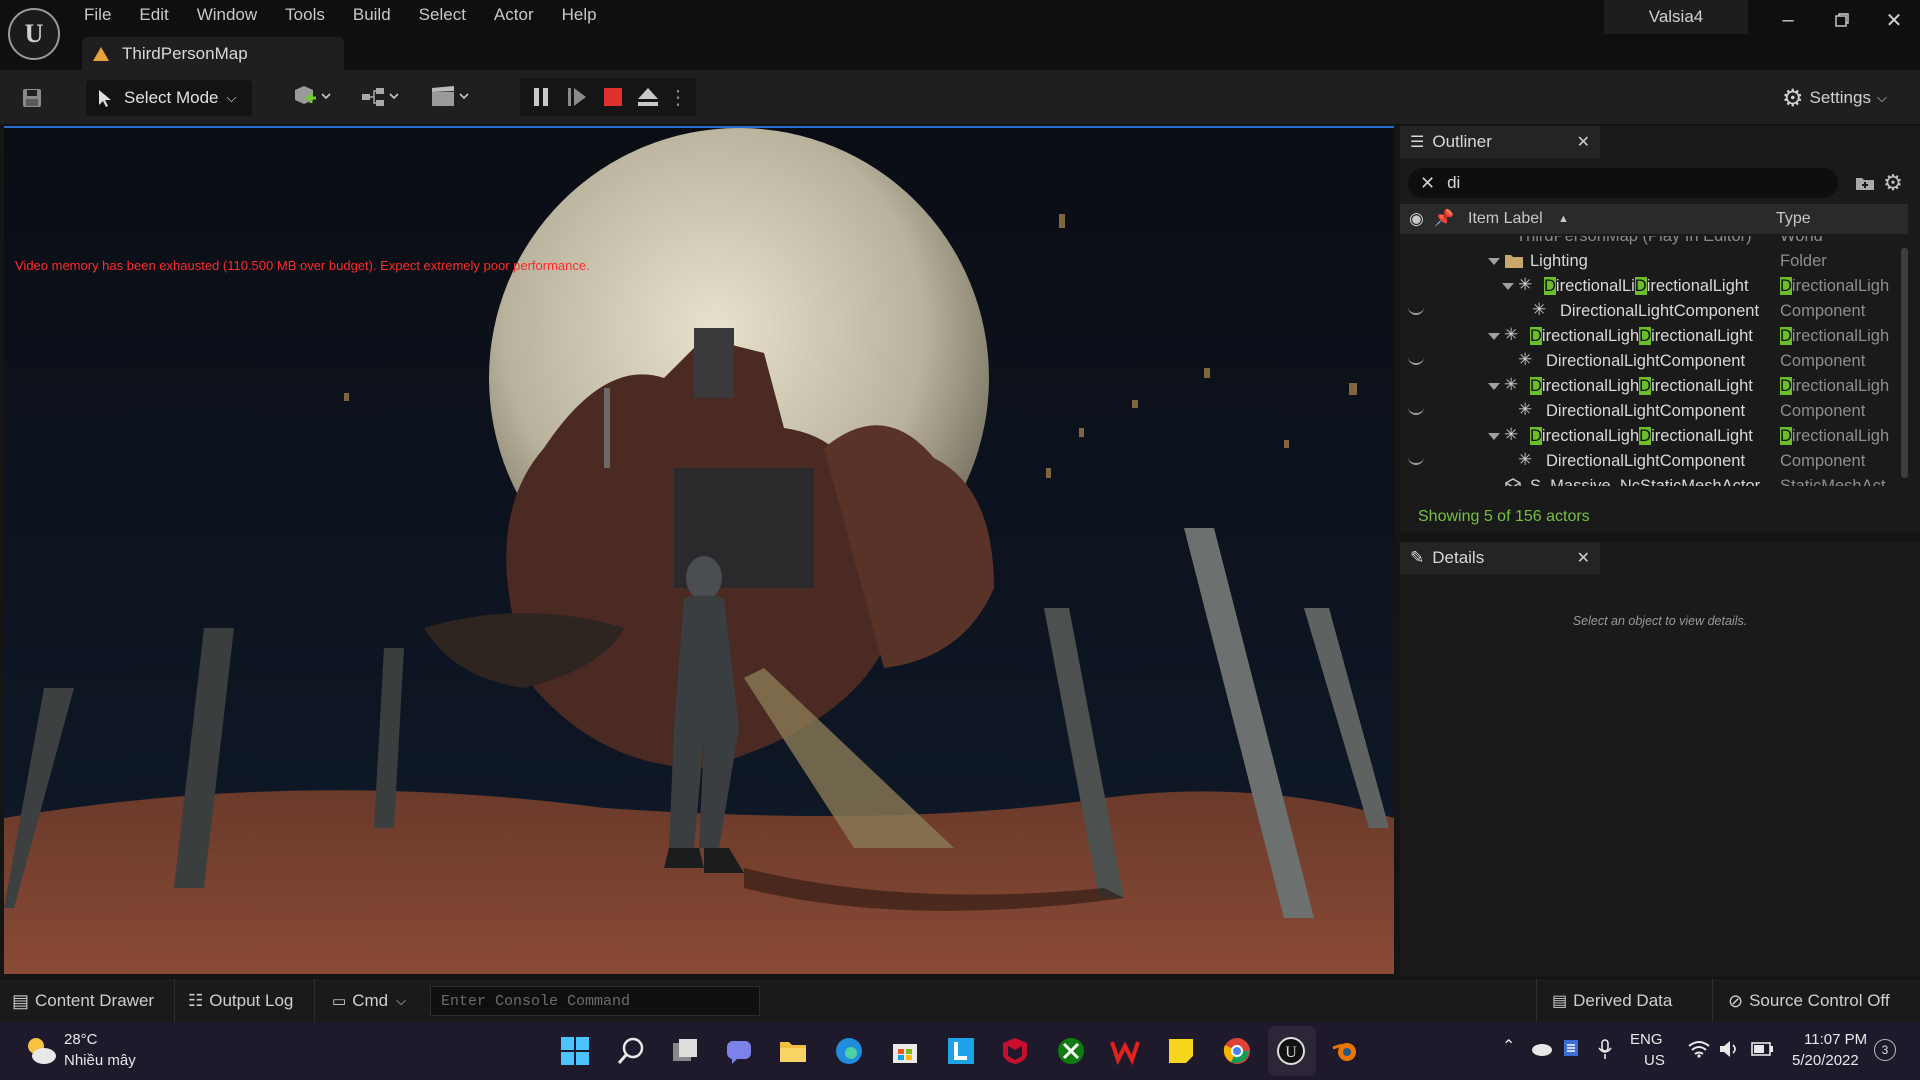  Describe the element at coordinates (97, 15) in the screenshot. I see `menu-file: File` at that location.